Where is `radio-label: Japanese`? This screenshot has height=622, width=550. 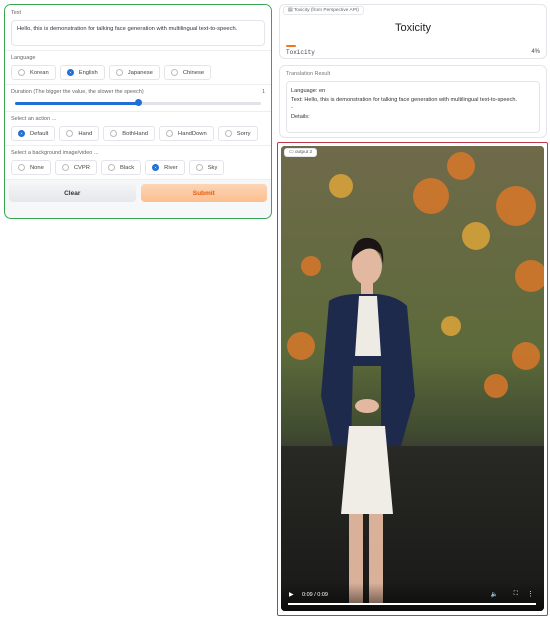 radio-label: Japanese is located at coordinates (140, 72).